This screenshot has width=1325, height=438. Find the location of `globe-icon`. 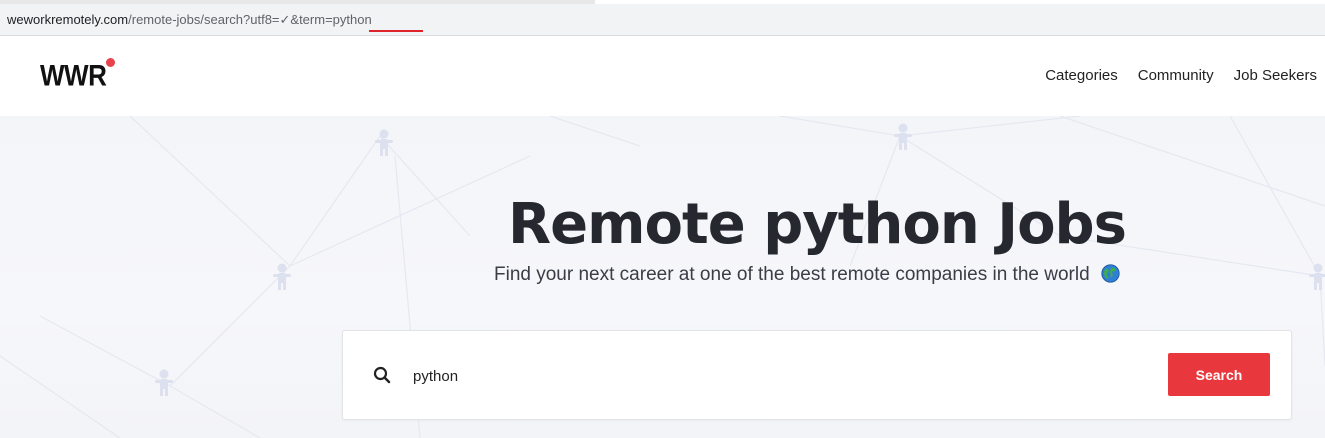

globe-icon is located at coordinates (1110, 273).